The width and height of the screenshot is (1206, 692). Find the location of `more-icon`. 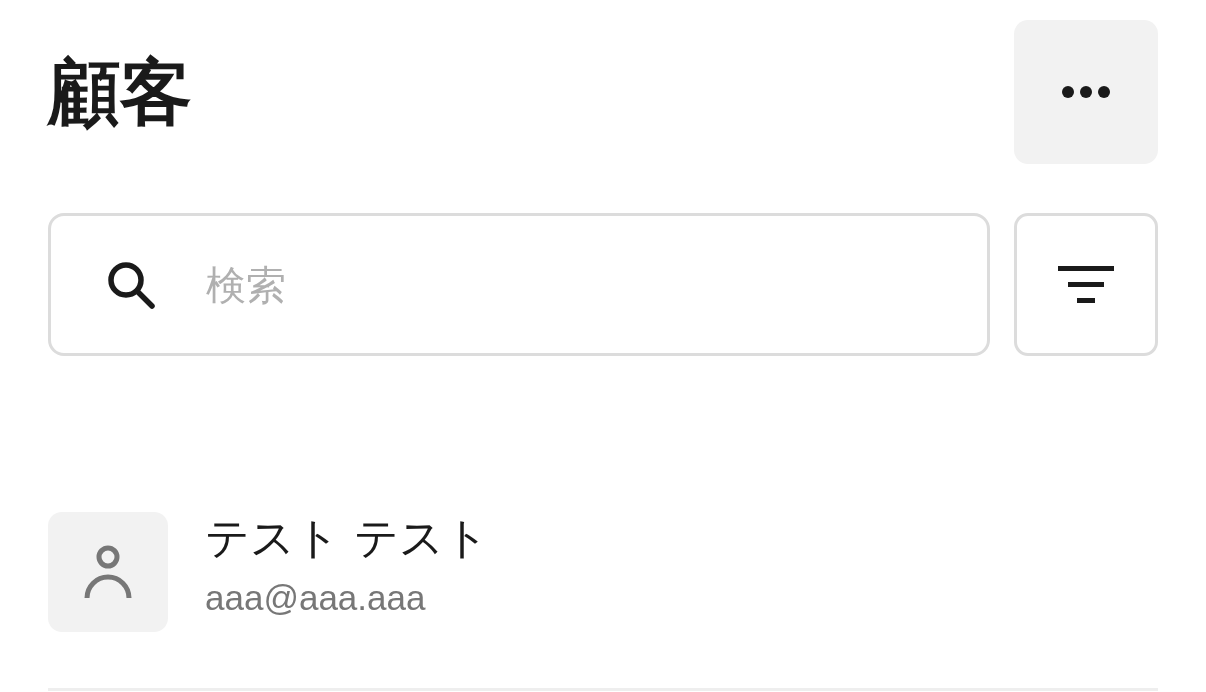

more-icon is located at coordinates (1086, 92).